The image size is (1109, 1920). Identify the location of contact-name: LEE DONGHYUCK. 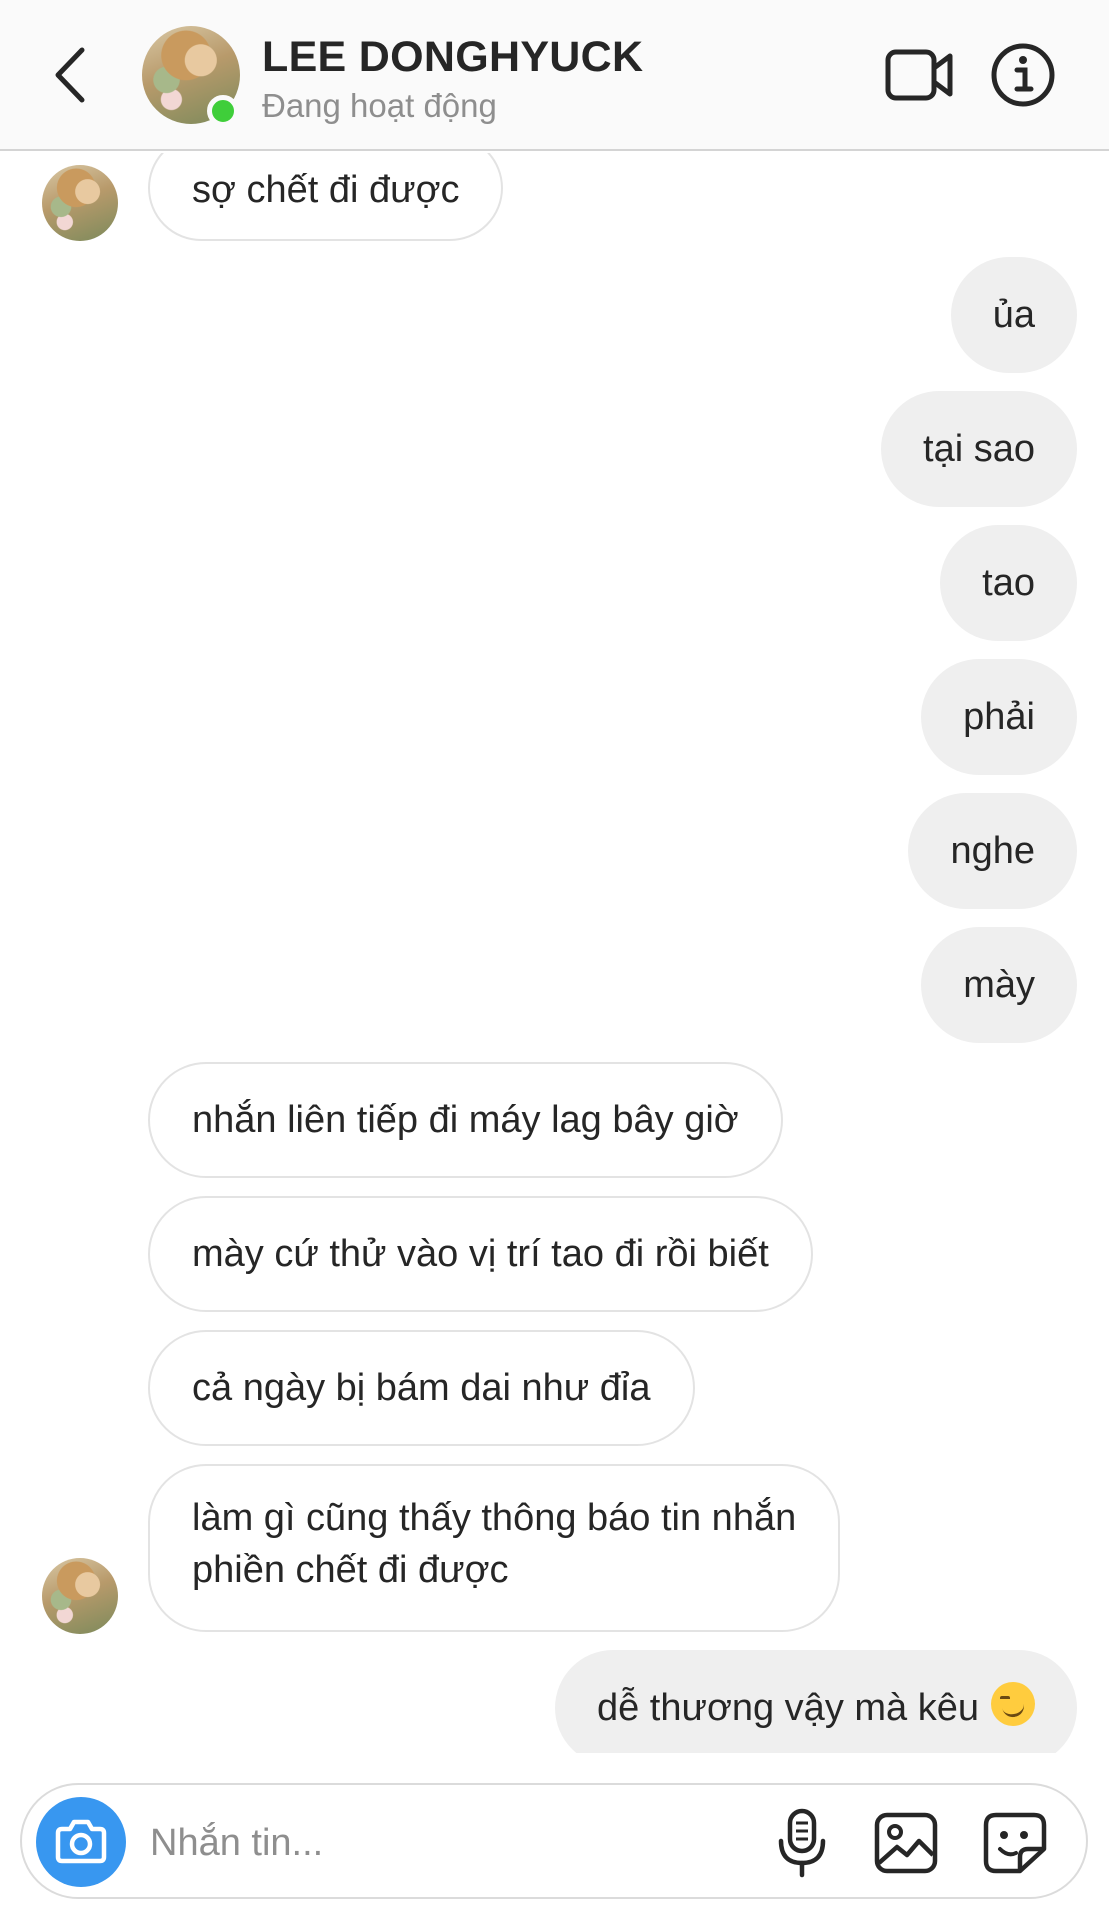
(452, 57).